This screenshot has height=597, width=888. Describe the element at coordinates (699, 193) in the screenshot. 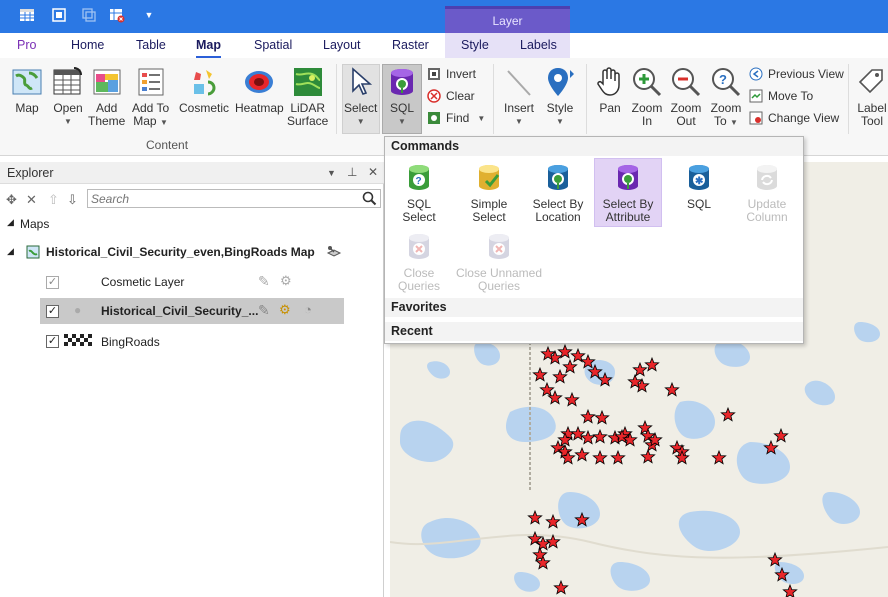

I see `sql-item: ✱ SQL` at that location.